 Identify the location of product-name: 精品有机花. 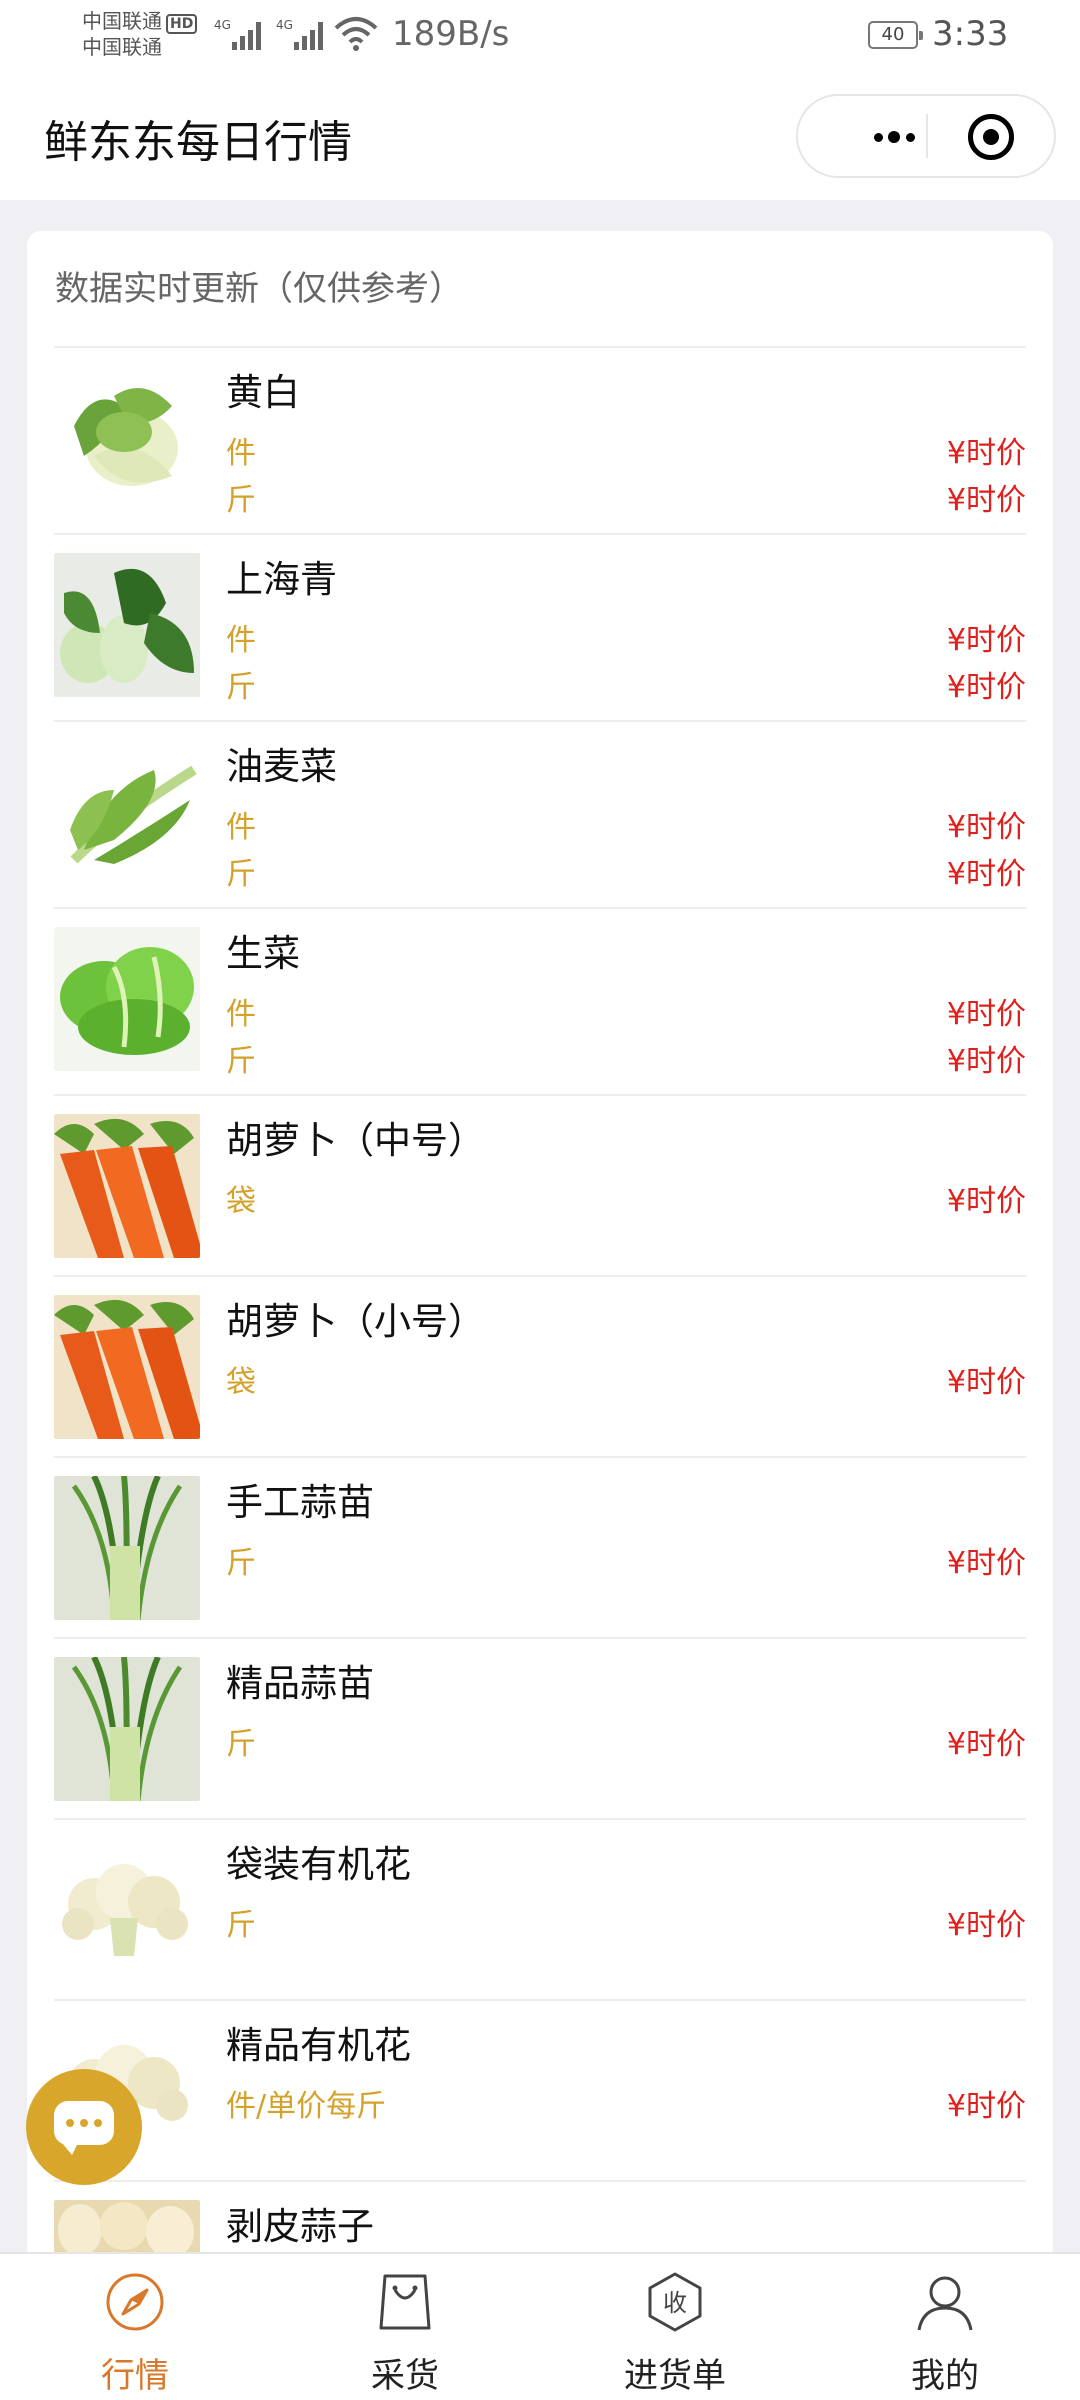
(318, 2045).